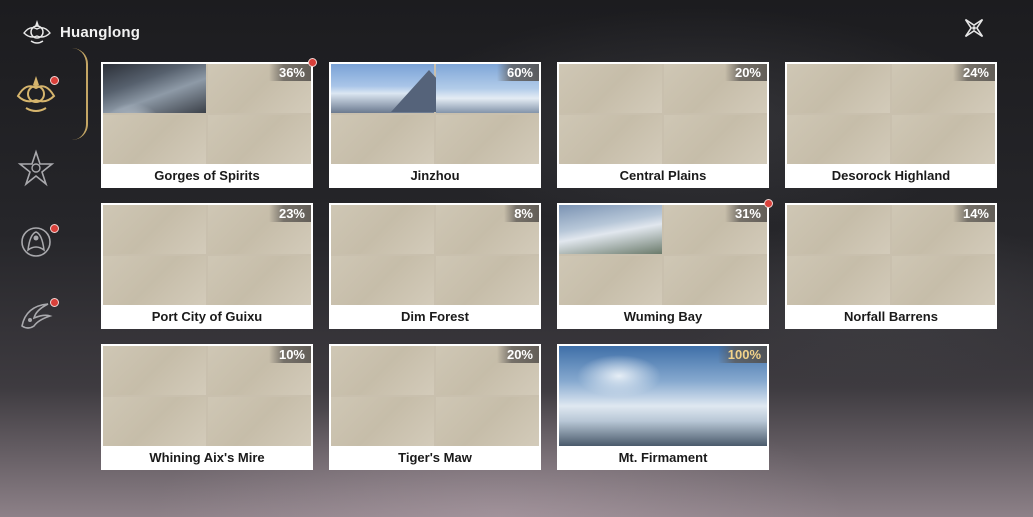 The width and height of the screenshot is (1033, 517). What do you see at coordinates (207, 266) in the screenshot?
I see `region-card-port-city-of-guixu: 23% Port City of Guixu` at bounding box center [207, 266].